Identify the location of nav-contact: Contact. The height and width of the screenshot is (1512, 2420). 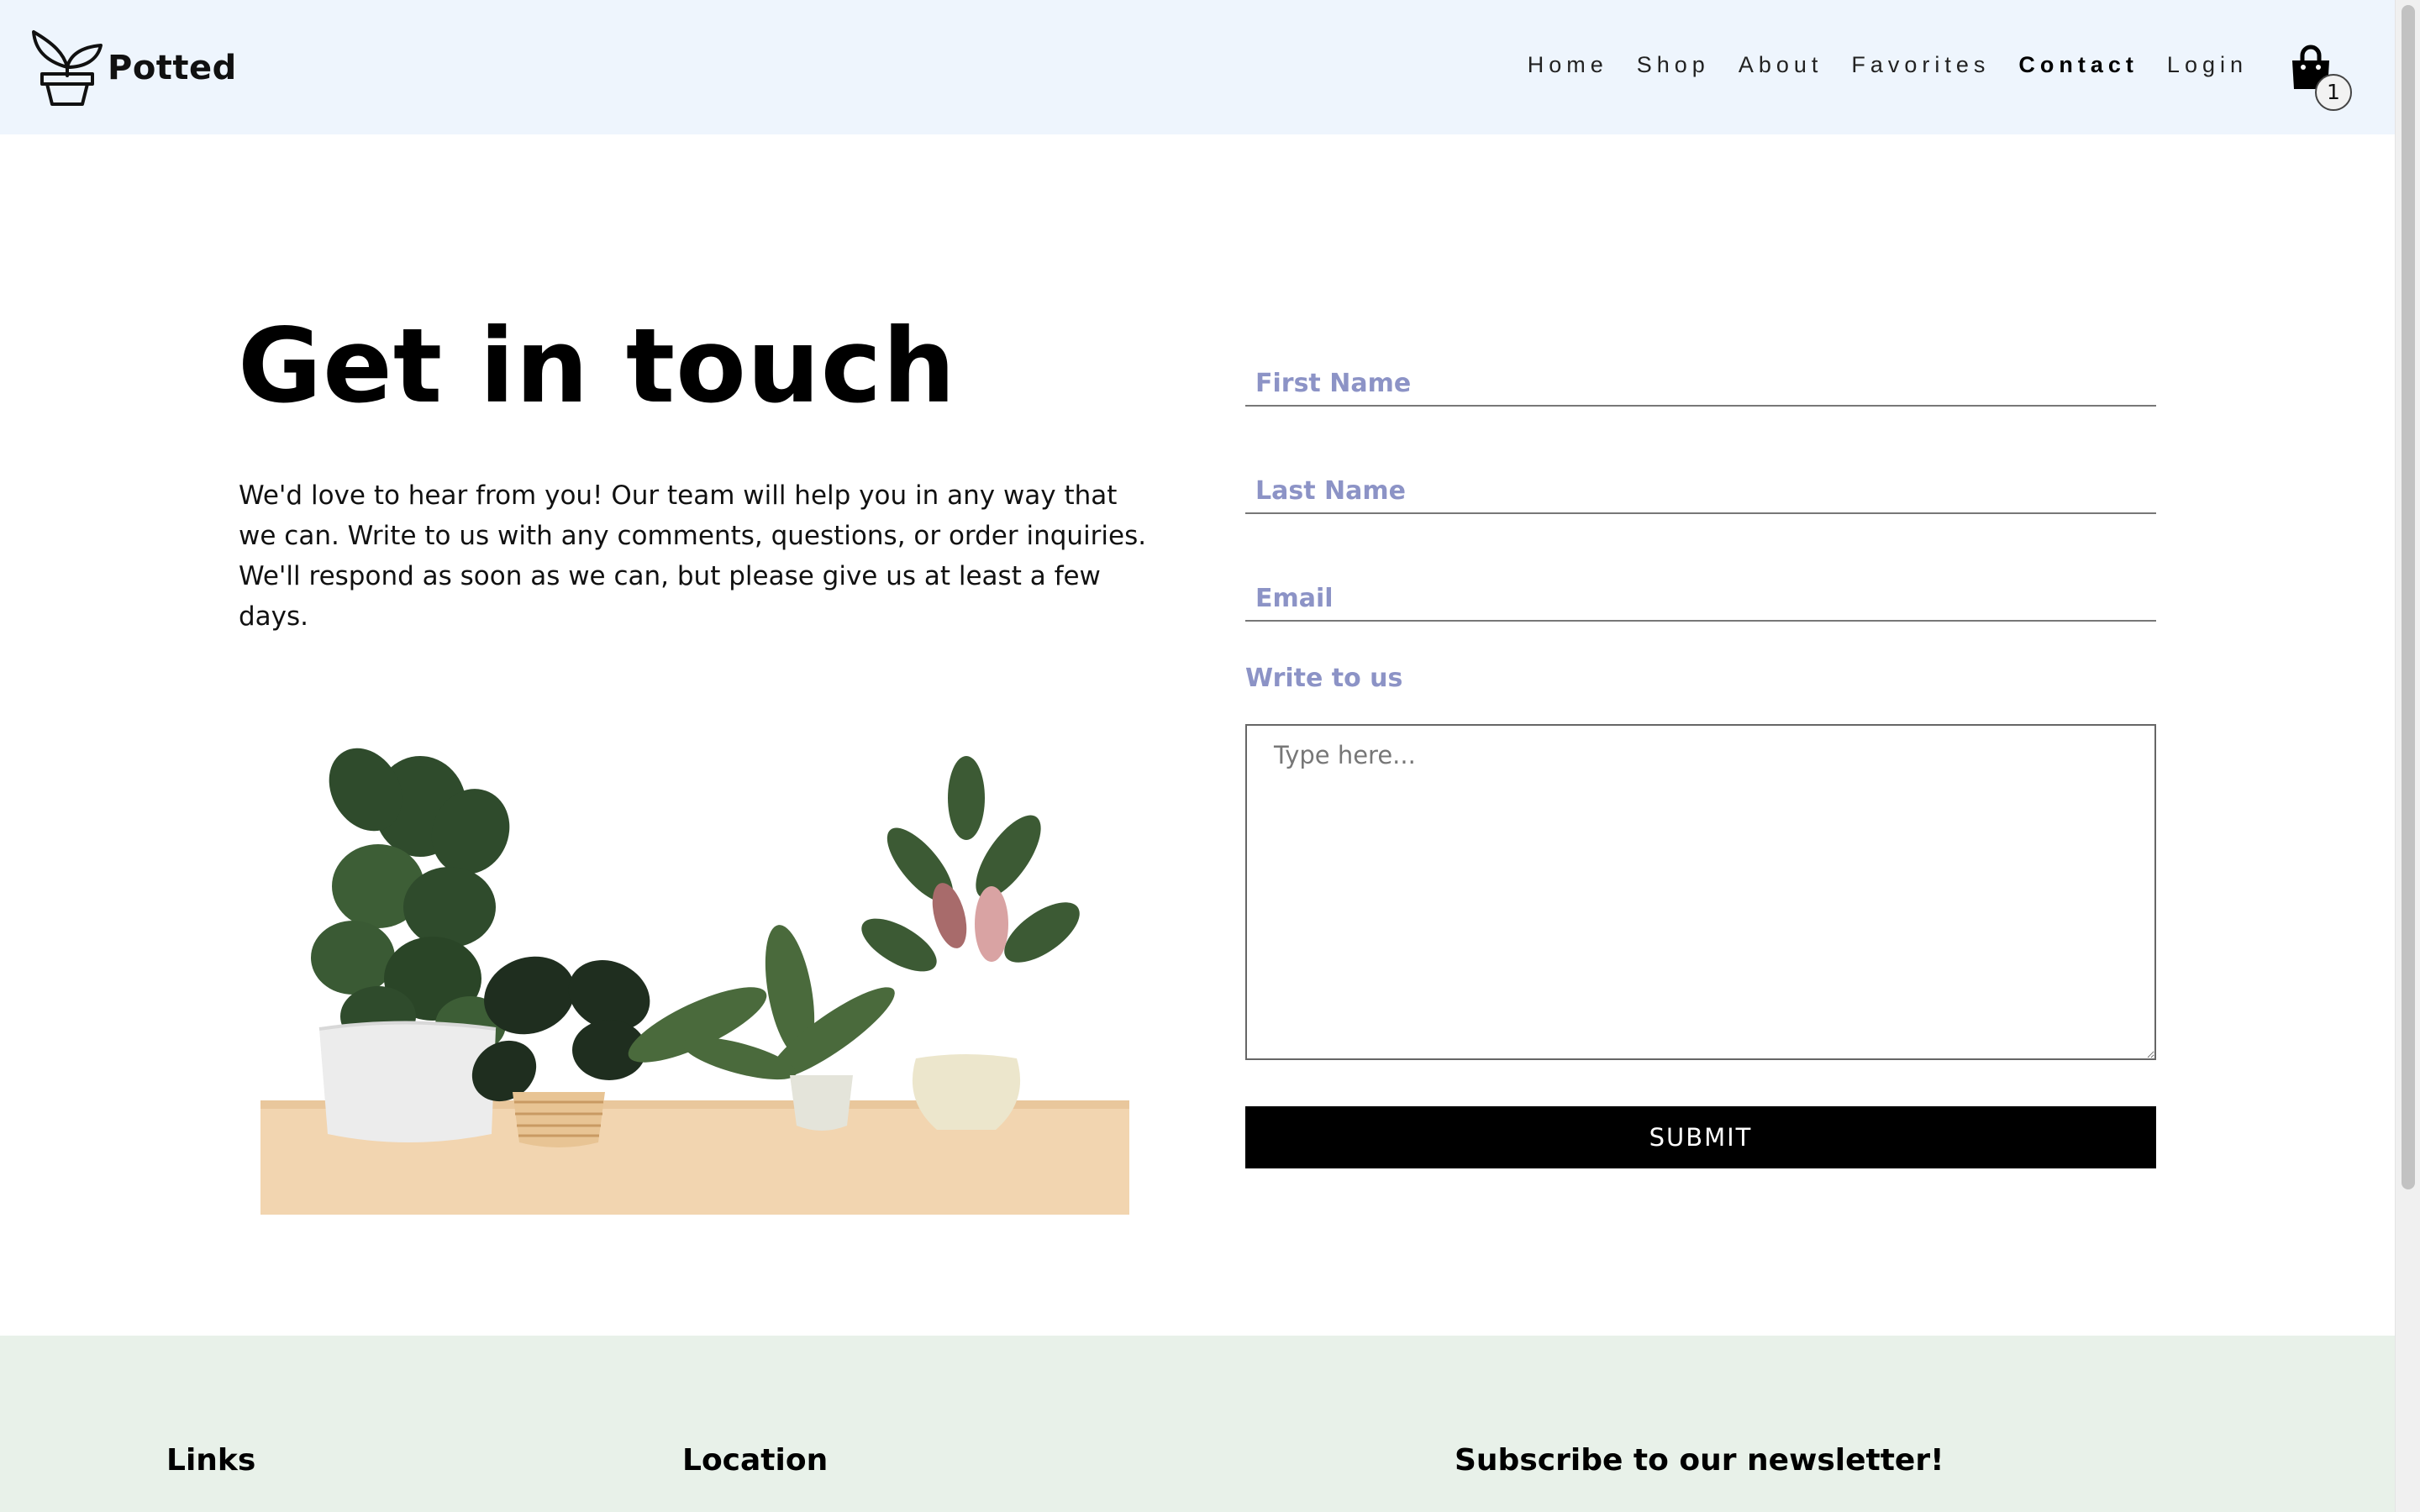
(2079, 65).